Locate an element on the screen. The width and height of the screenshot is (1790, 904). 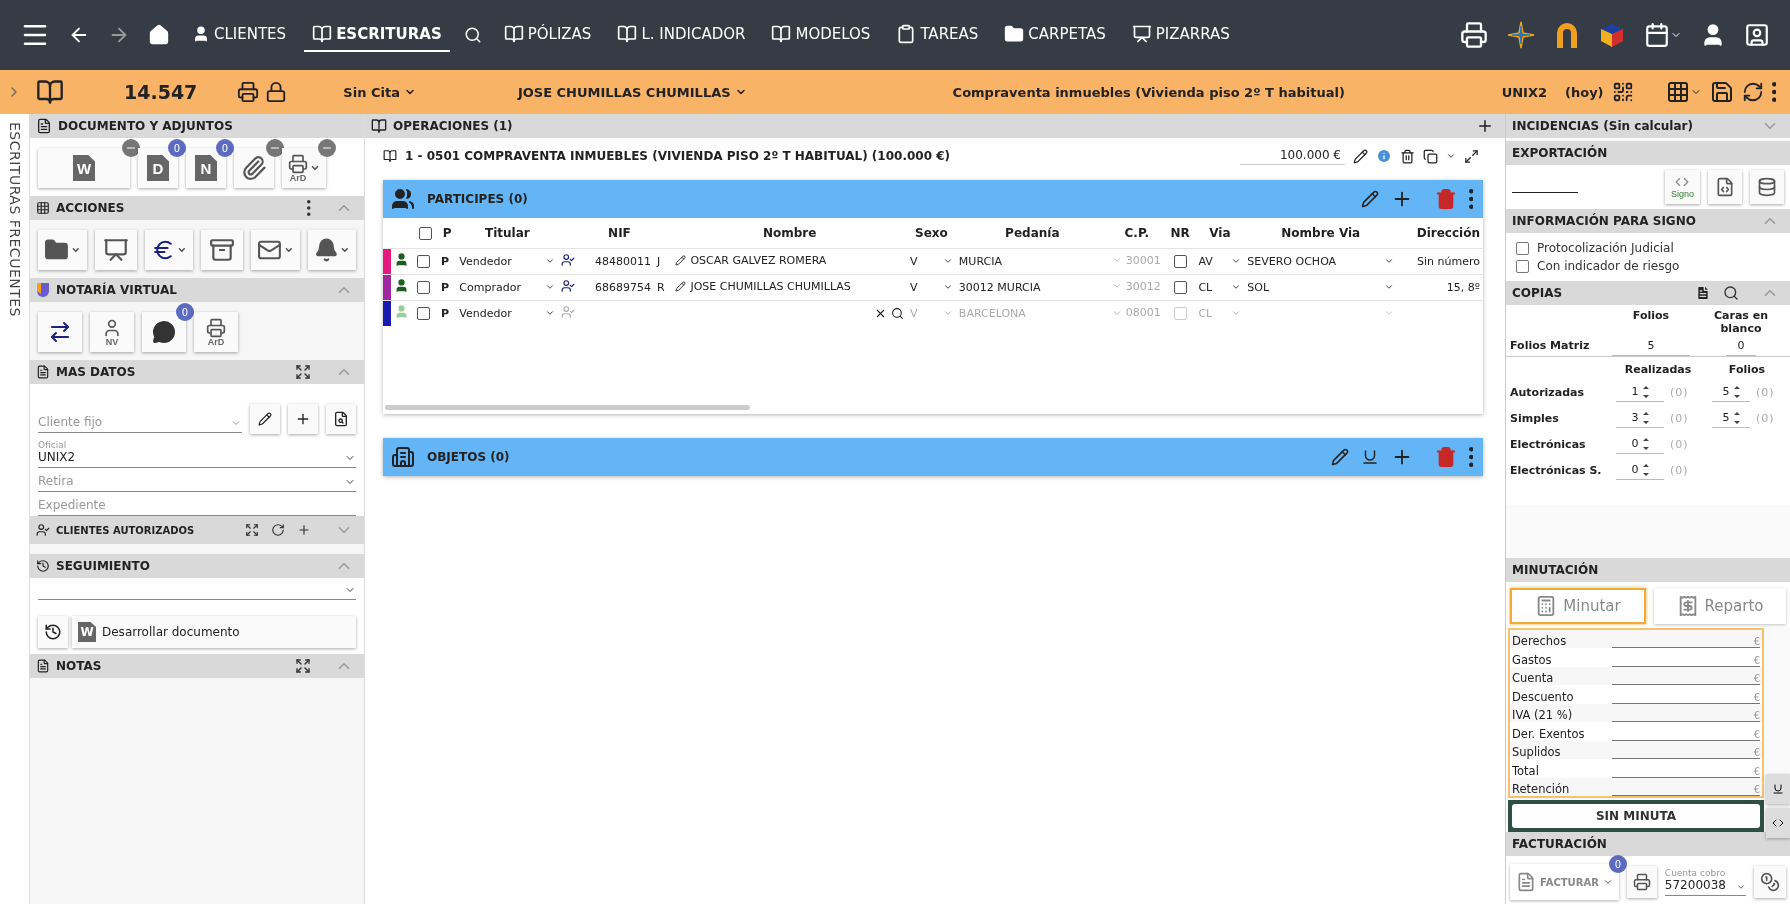
section-title: NOTAS is located at coordinates (79, 666).